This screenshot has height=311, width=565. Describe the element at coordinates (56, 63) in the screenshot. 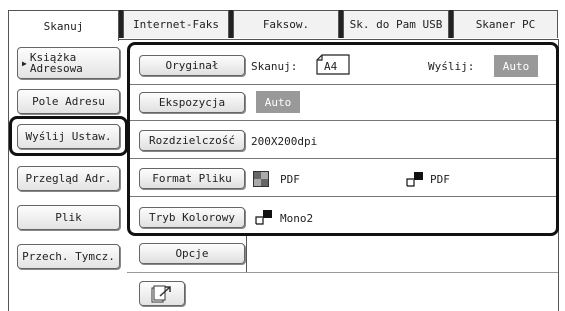

I see `address-book-label: Książka Adresowa` at that location.